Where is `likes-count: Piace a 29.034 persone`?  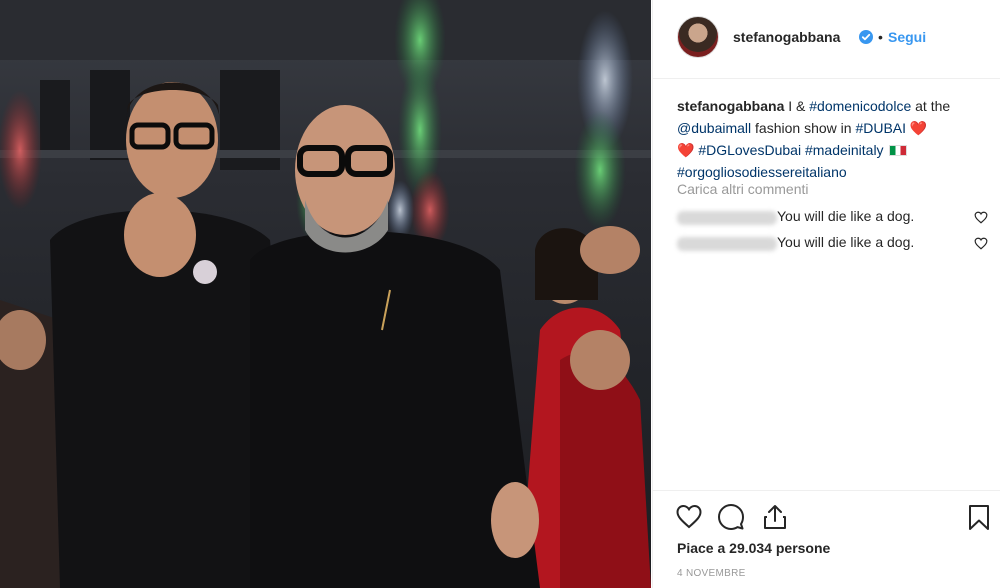
likes-count: Piace a 29.034 persone is located at coordinates (753, 548).